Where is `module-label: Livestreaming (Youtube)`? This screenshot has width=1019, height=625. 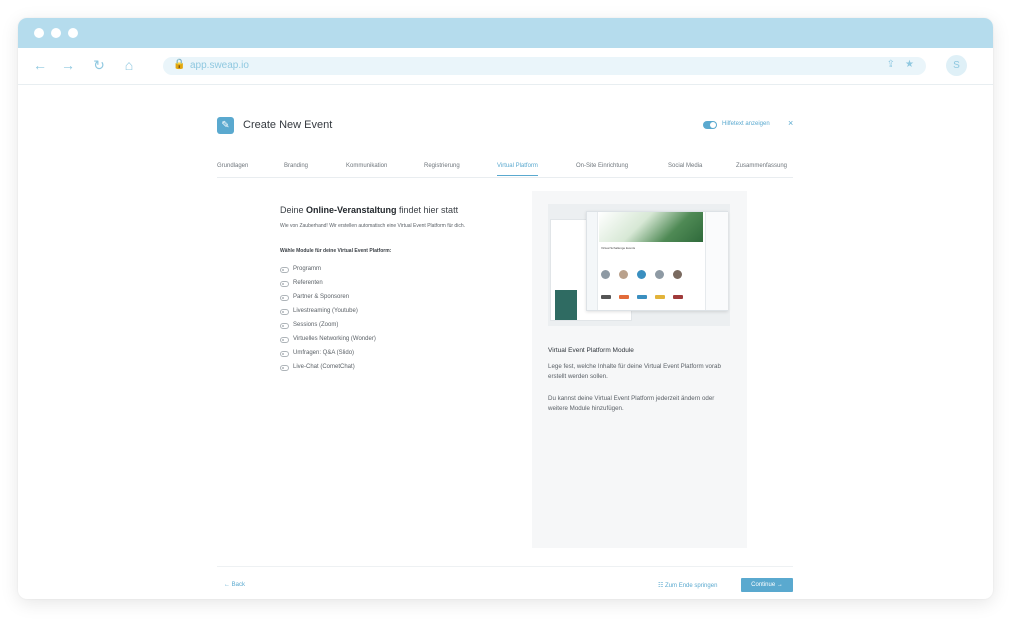
module-label: Livestreaming (Youtube) is located at coordinates (325, 311).